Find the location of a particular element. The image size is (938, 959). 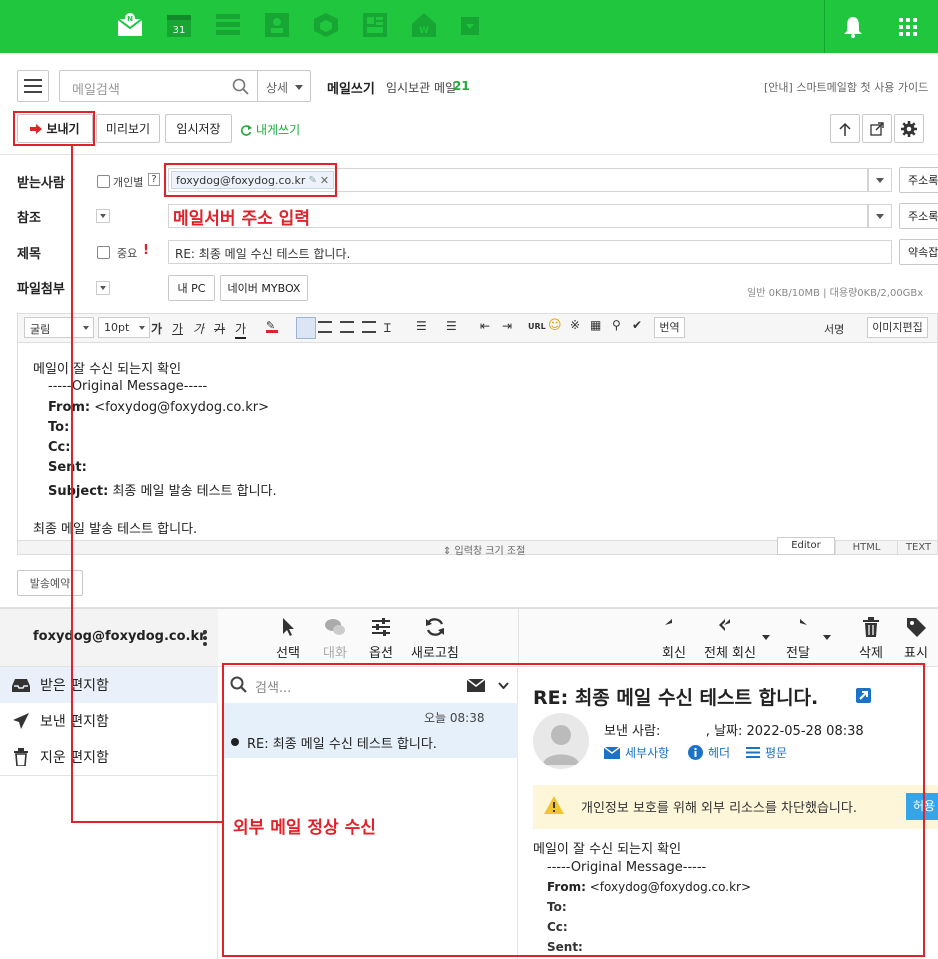

topbar-divider is located at coordinates (824, 26).